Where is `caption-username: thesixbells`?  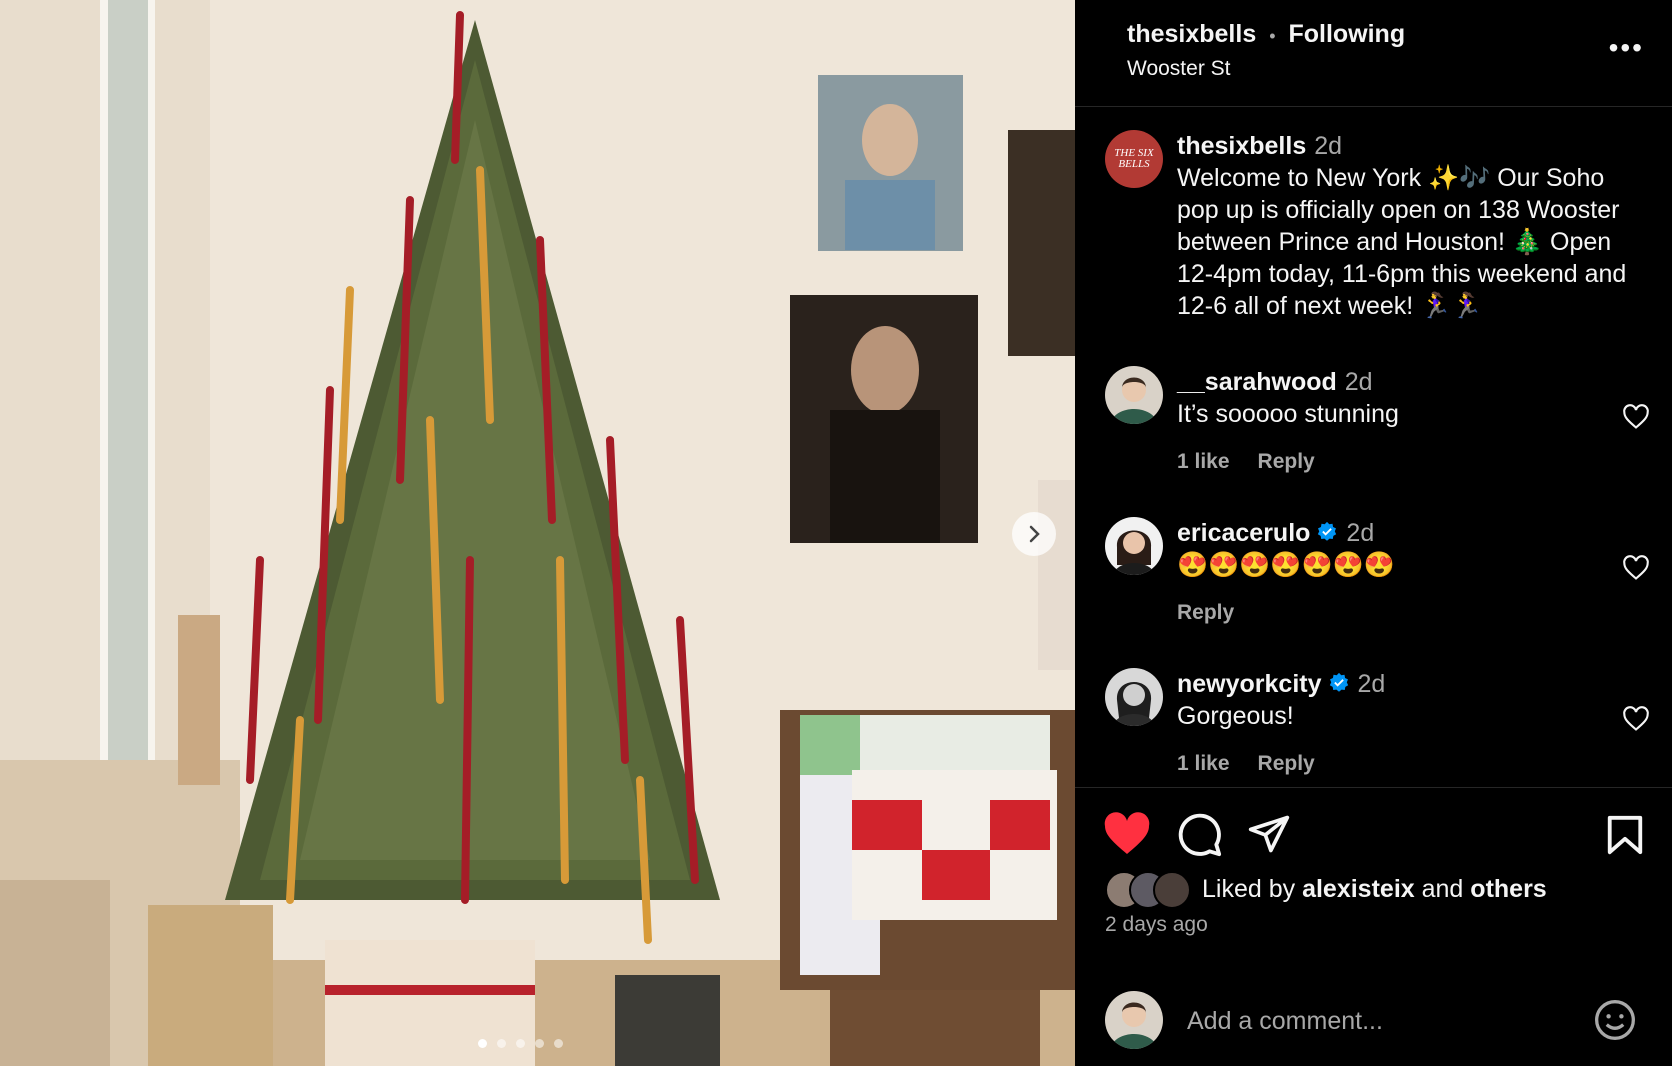
caption-username: thesixbells is located at coordinates (1241, 146).